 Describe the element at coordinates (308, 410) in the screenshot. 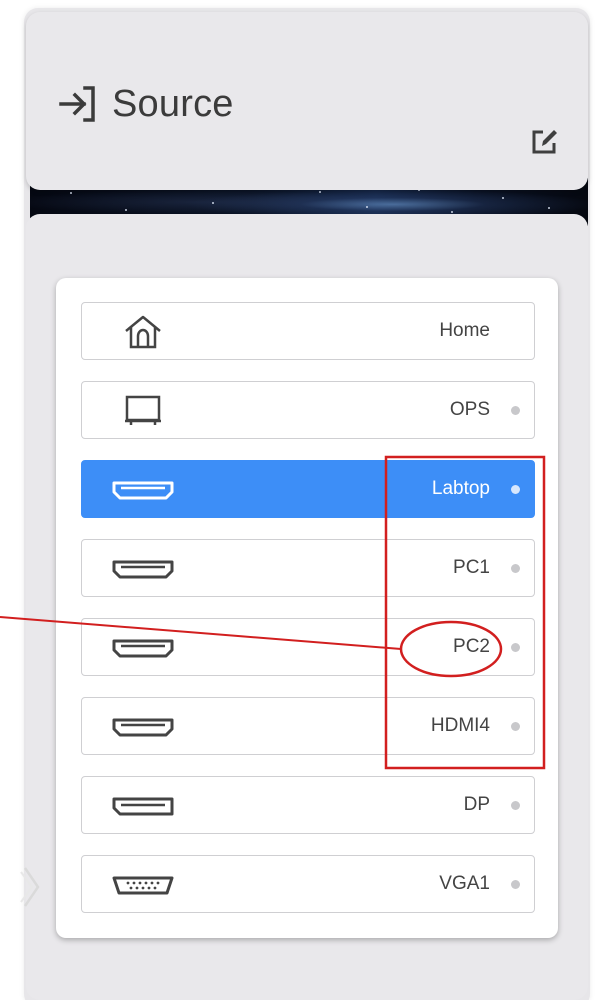

I see `source-option-ops: OPS` at that location.